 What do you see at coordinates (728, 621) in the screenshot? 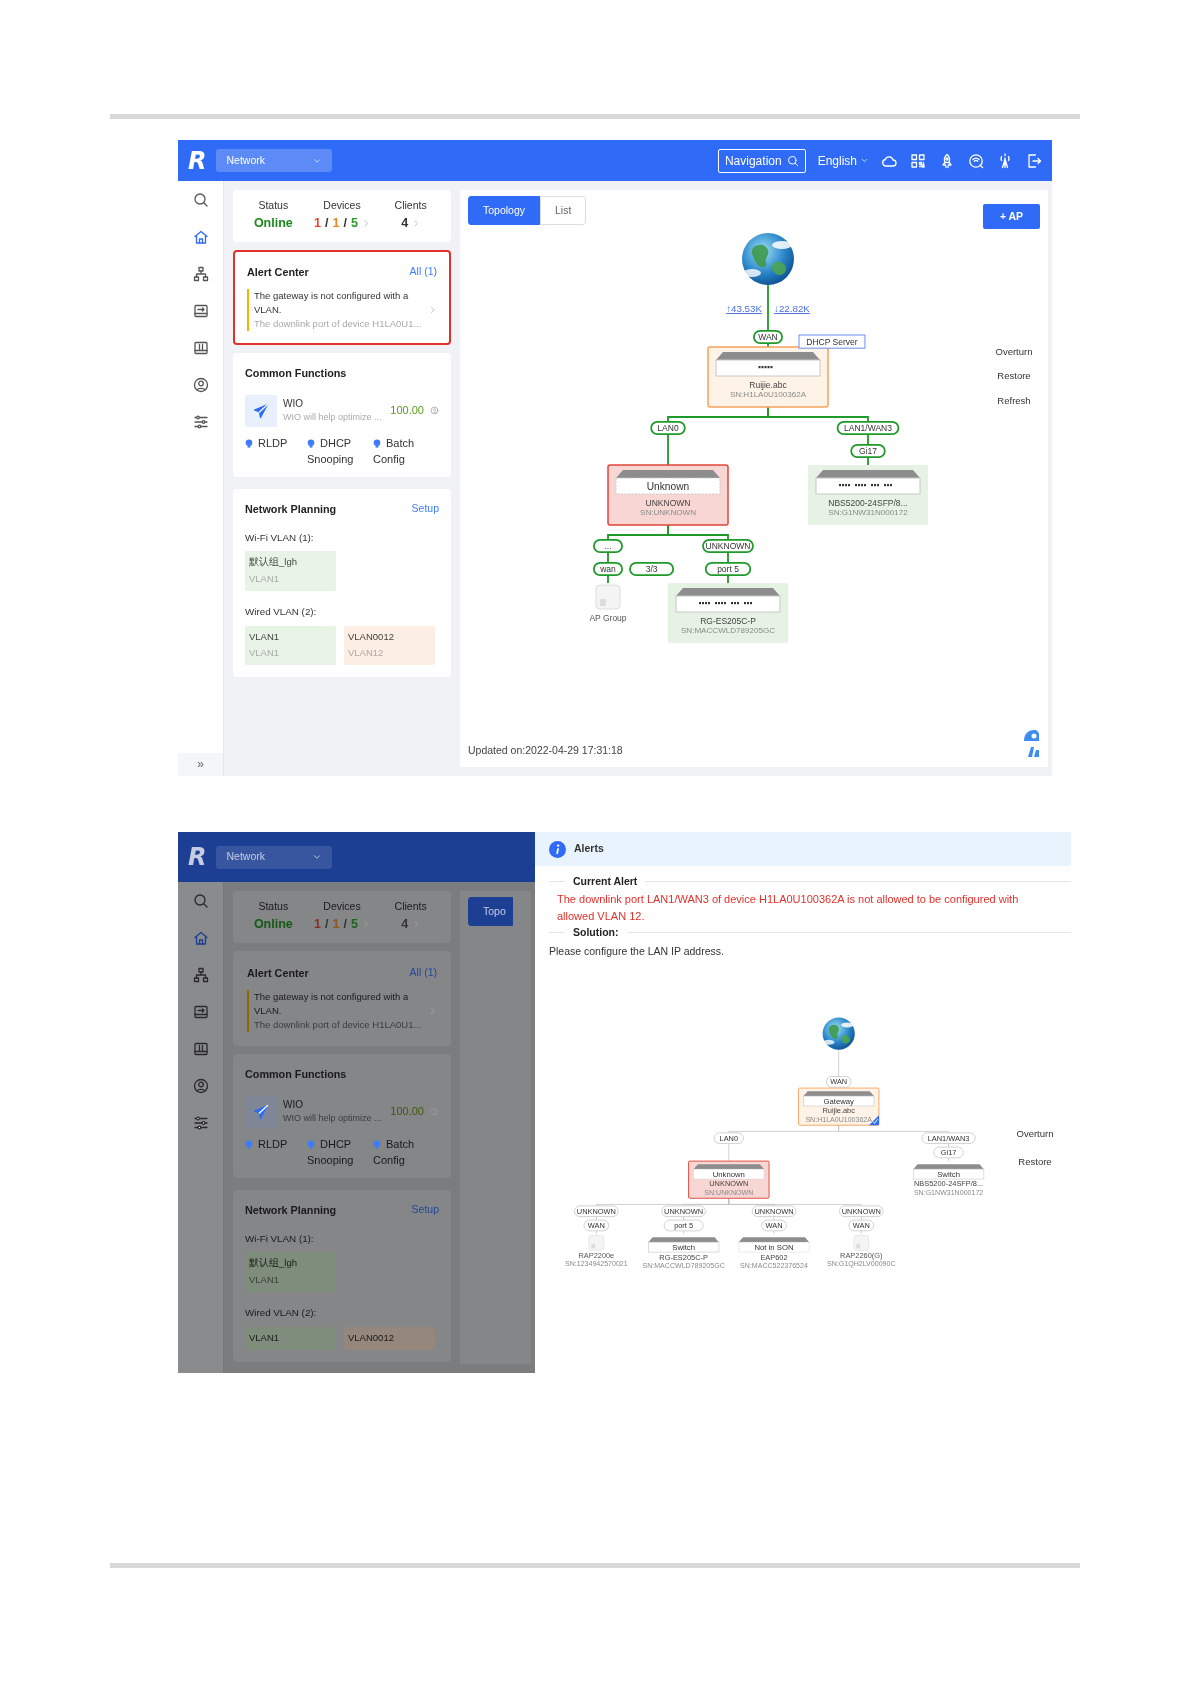
I see `device-name: RG-ES205C-P` at bounding box center [728, 621].